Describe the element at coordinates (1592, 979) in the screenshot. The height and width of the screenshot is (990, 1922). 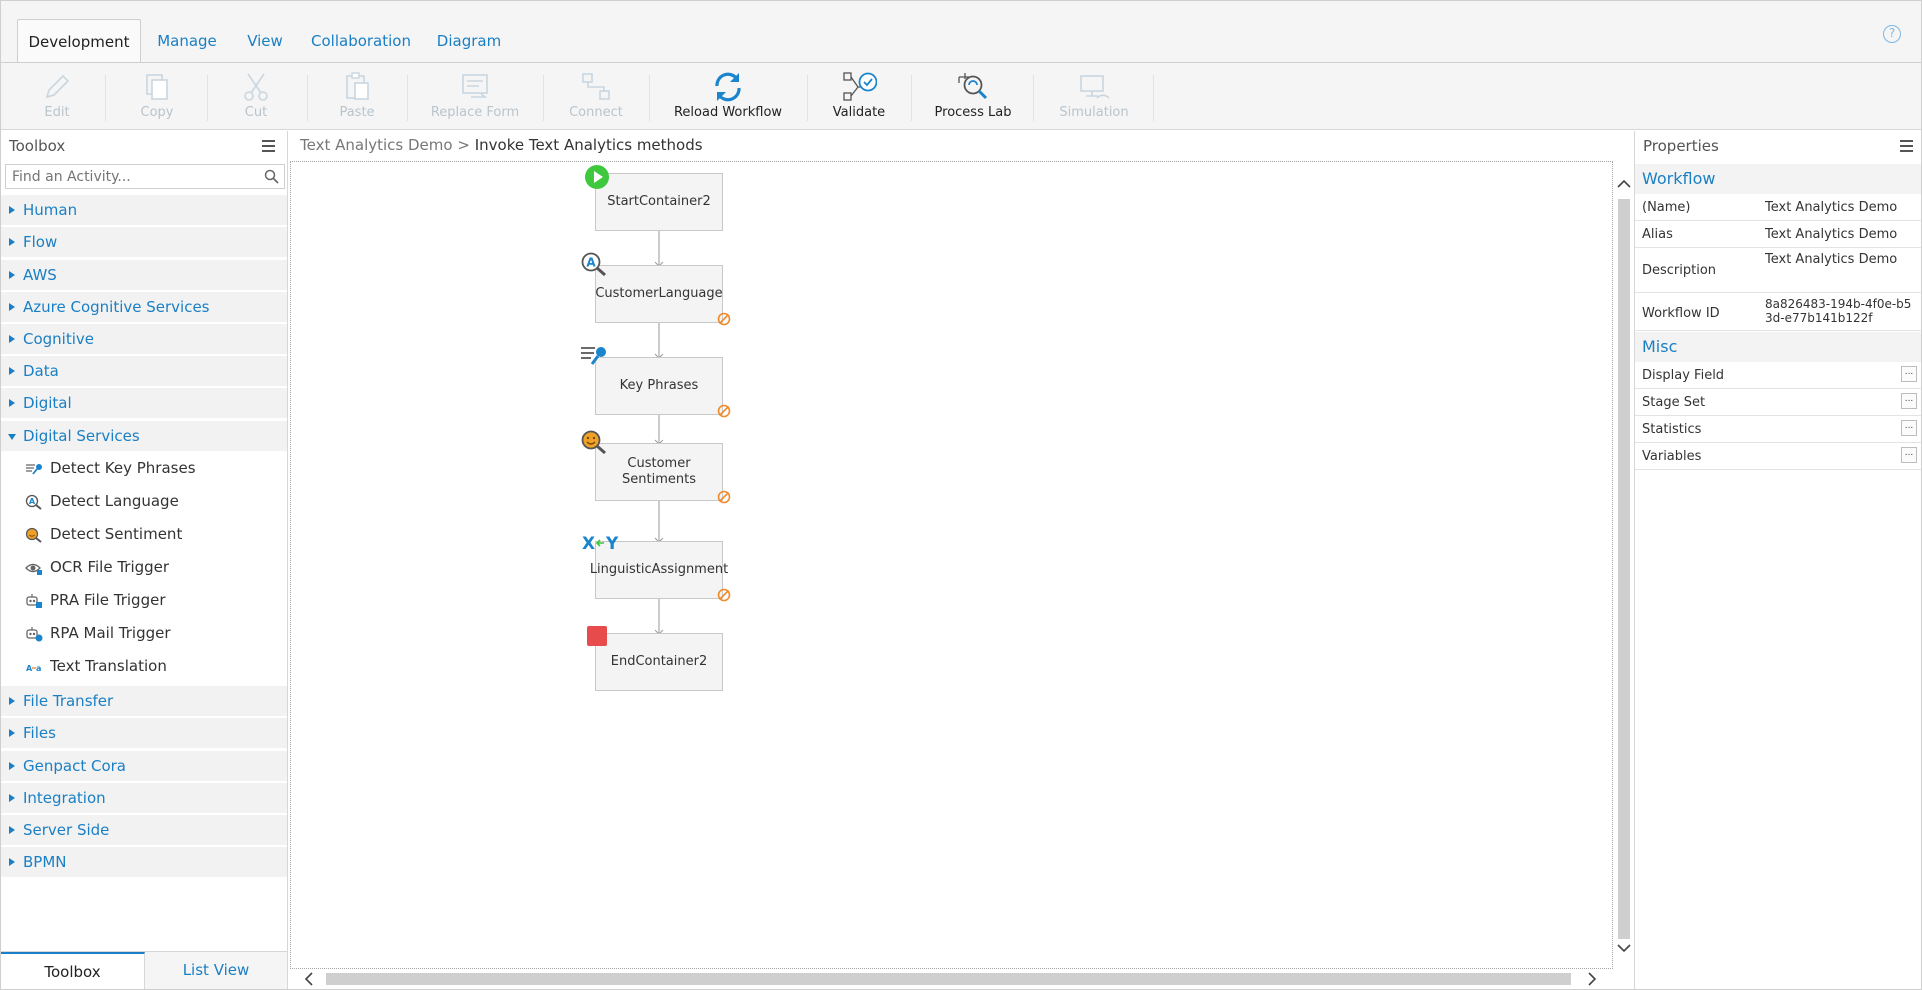
I see `scroll-right-icon` at that location.